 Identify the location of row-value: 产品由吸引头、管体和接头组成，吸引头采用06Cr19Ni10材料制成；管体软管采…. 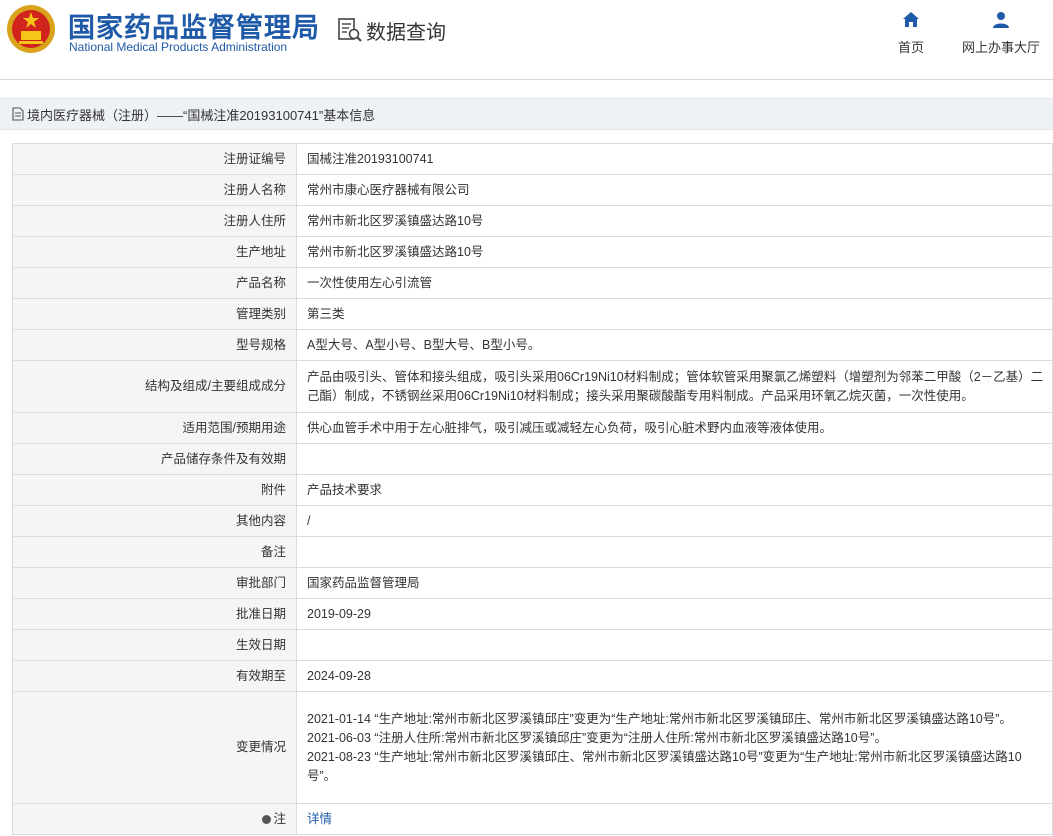
(674, 386).